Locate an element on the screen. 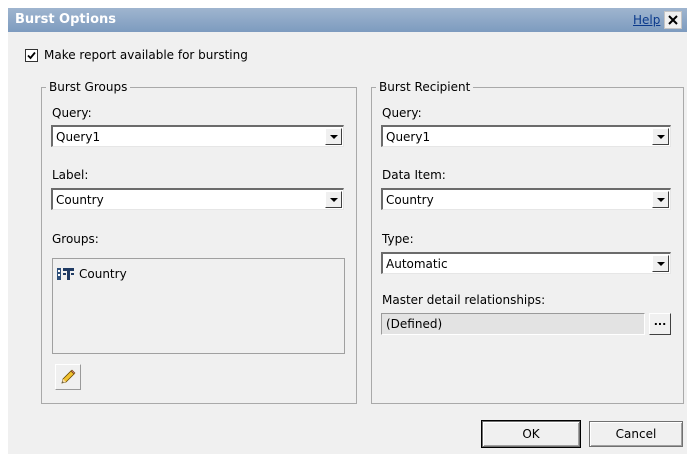 The width and height of the screenshot is (687, 454). edit-groups-button is located at coordinates (68, 377).